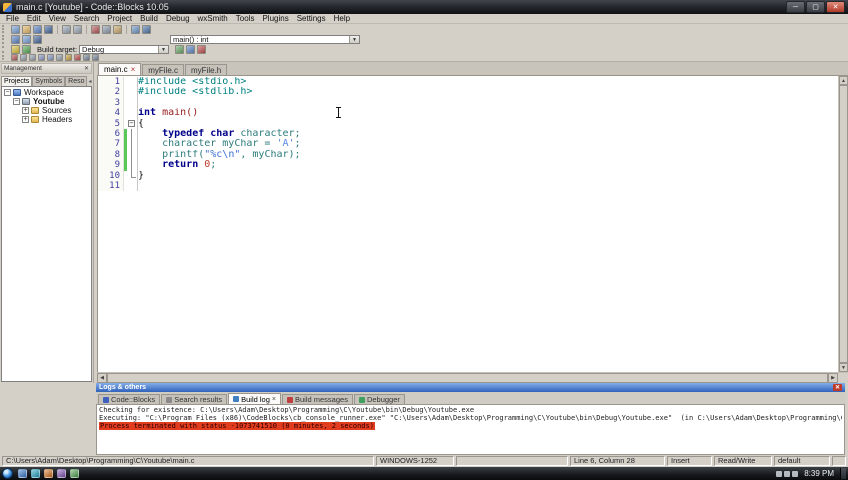  What do you see at coordinates (779, 473) in the screenshot?
I see `tray-show-hidden-icon` at bounding box center [779, 473].